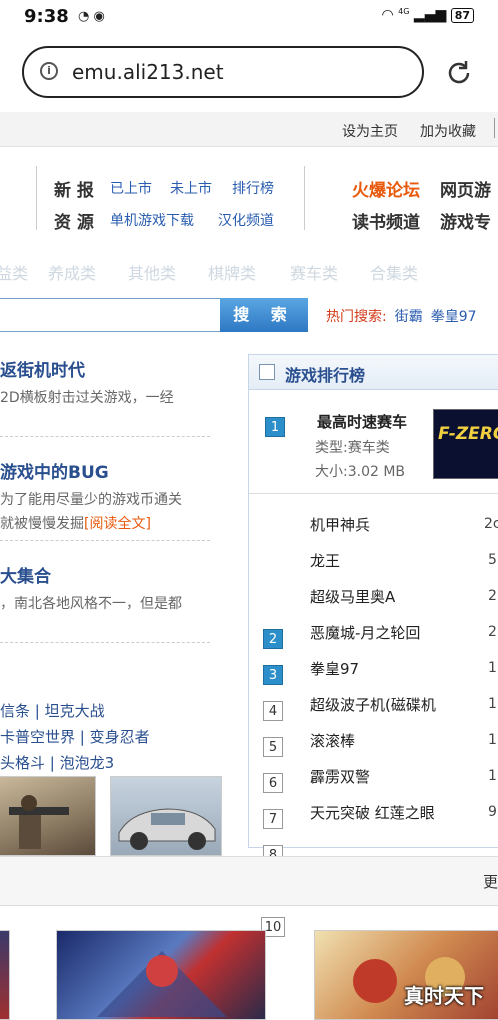 This screenshot has height=1020, width=498. I want to click on status-icons: ◠ 4G ▂▄▆ 87, so click(427, 15).